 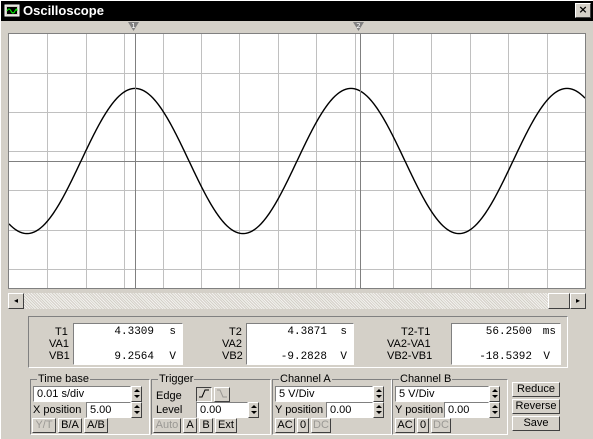 What do you see at coordinates (57, 410) in the screenshot?
I see `x-position-label: X position` at bounding box center [57, 410].